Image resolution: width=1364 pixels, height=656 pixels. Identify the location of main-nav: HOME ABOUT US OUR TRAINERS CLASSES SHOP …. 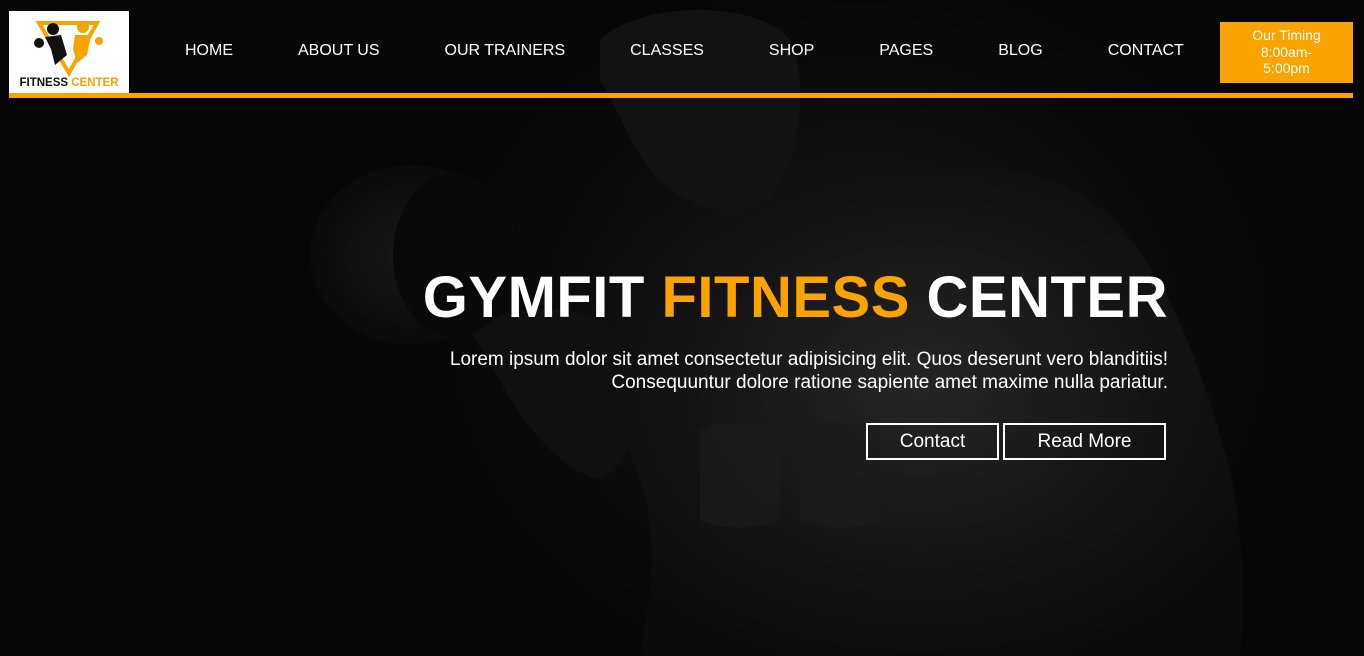
(668, 51).